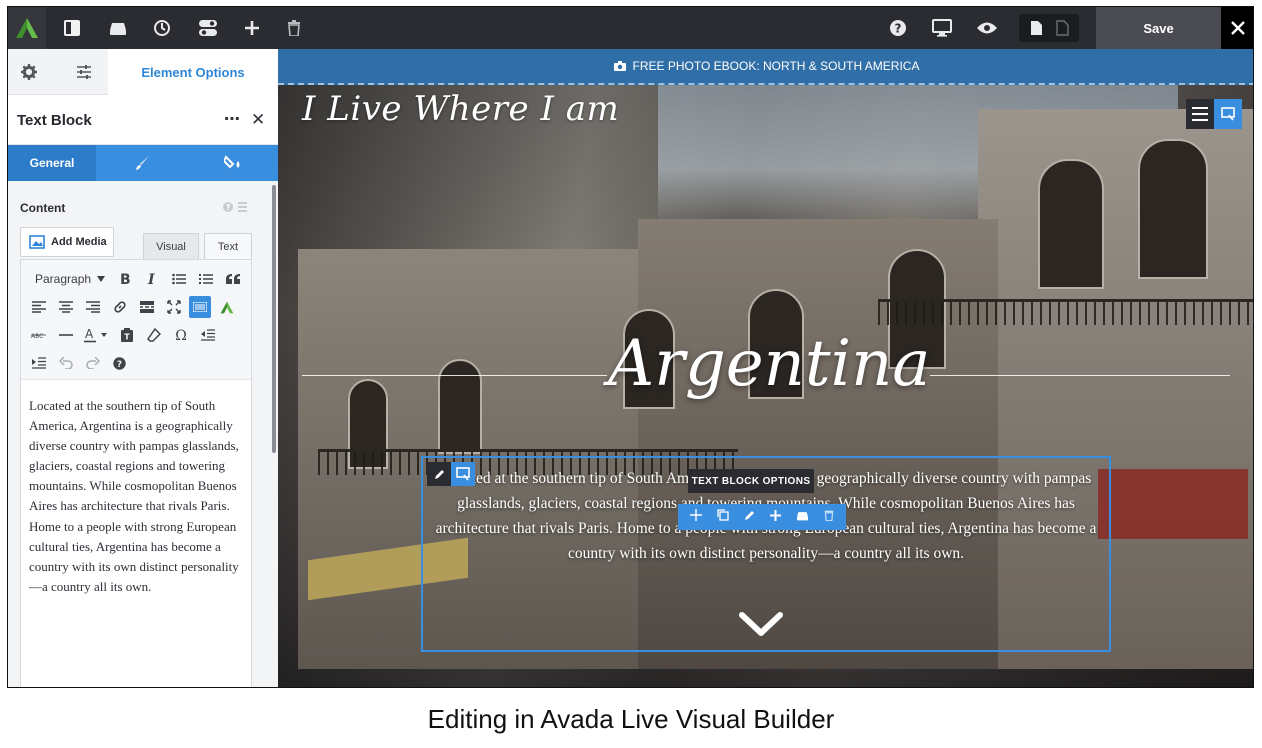 The width and height of the screenshot is (1262, 748). Describe the element at coordinates (1080, 375) in the screenshot. I see `title-divider-right` at that location.